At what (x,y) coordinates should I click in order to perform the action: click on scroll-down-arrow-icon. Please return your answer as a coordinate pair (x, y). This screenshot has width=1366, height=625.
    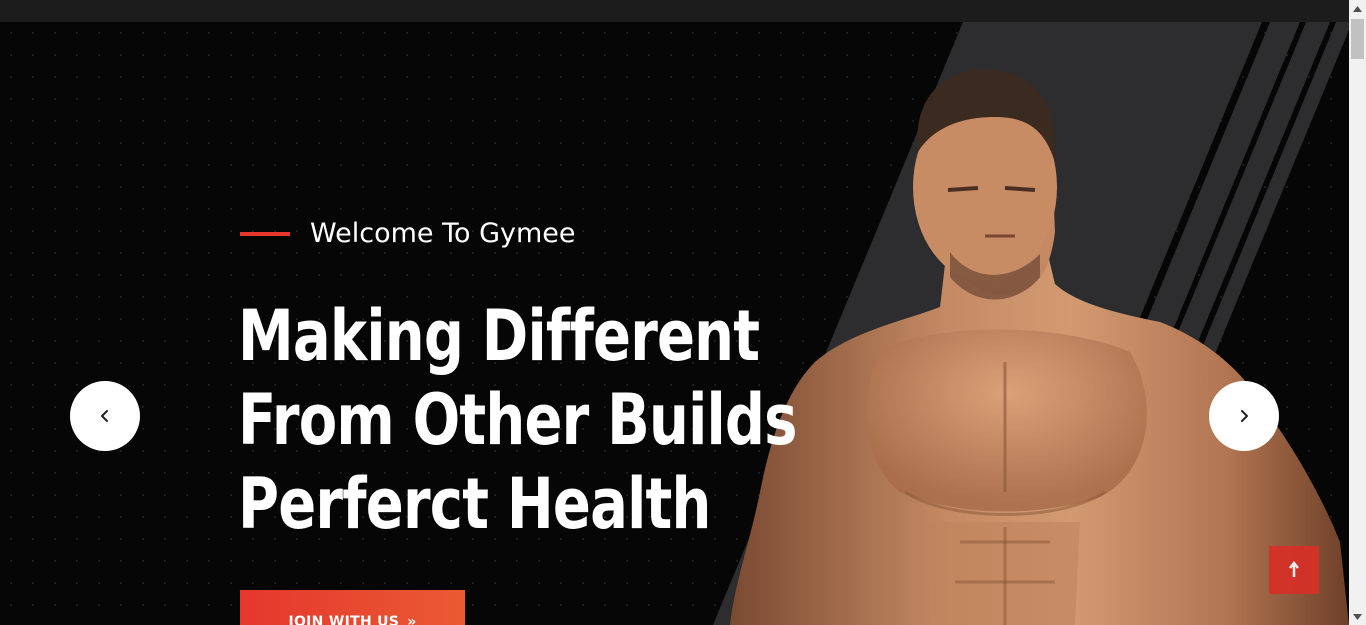
    Looking at the image, I should click on (1357, 616).